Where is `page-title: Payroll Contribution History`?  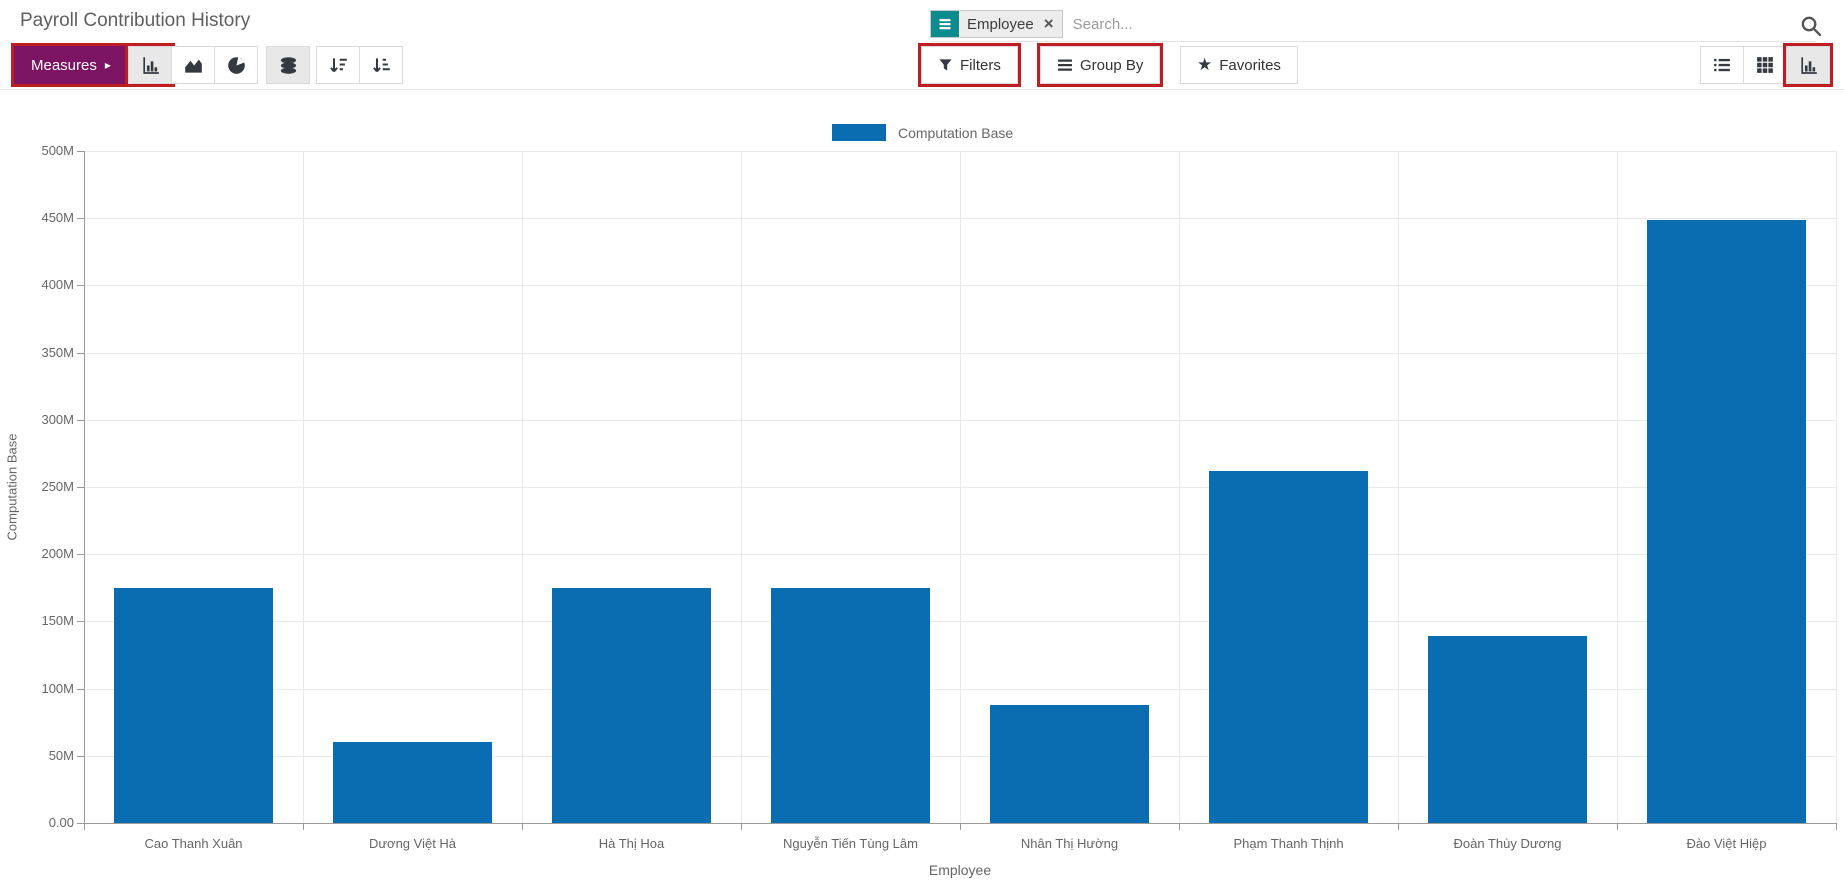
page-title: Payroll Contribution History is located at coordinates (135, 20).